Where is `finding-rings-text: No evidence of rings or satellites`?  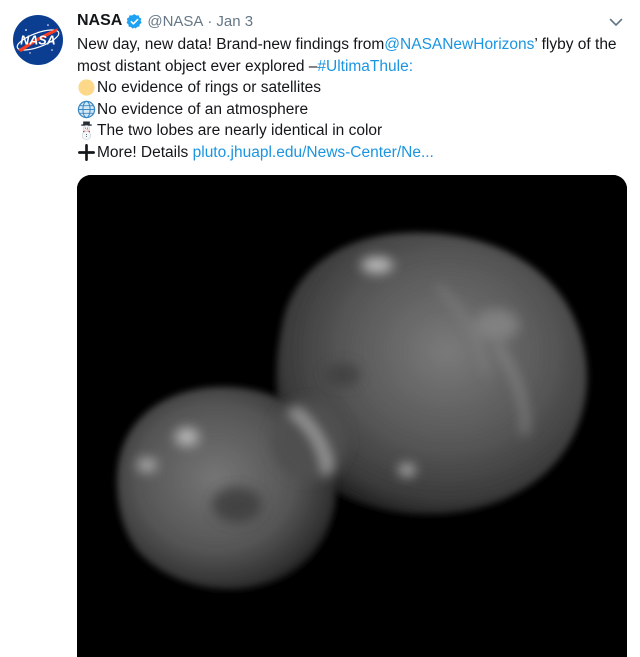 finding-rings-text: No evidence of rings or satellites is located at coordinates (209, 87).